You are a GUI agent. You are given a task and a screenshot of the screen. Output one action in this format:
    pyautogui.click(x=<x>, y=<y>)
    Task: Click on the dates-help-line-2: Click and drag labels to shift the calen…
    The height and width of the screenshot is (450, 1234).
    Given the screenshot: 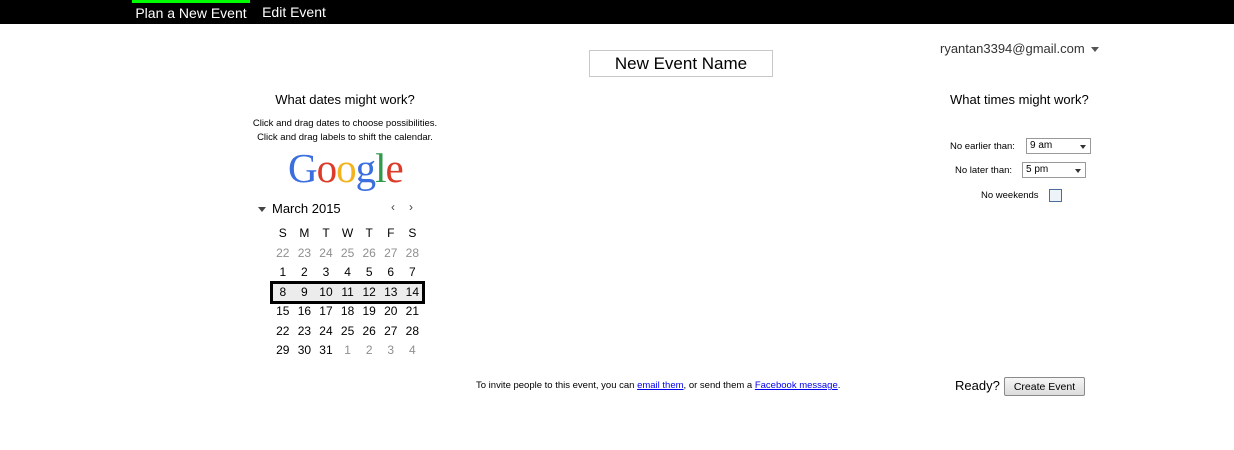 What is the action you would take?
    pyautogui.click(x=345, y=137)
    